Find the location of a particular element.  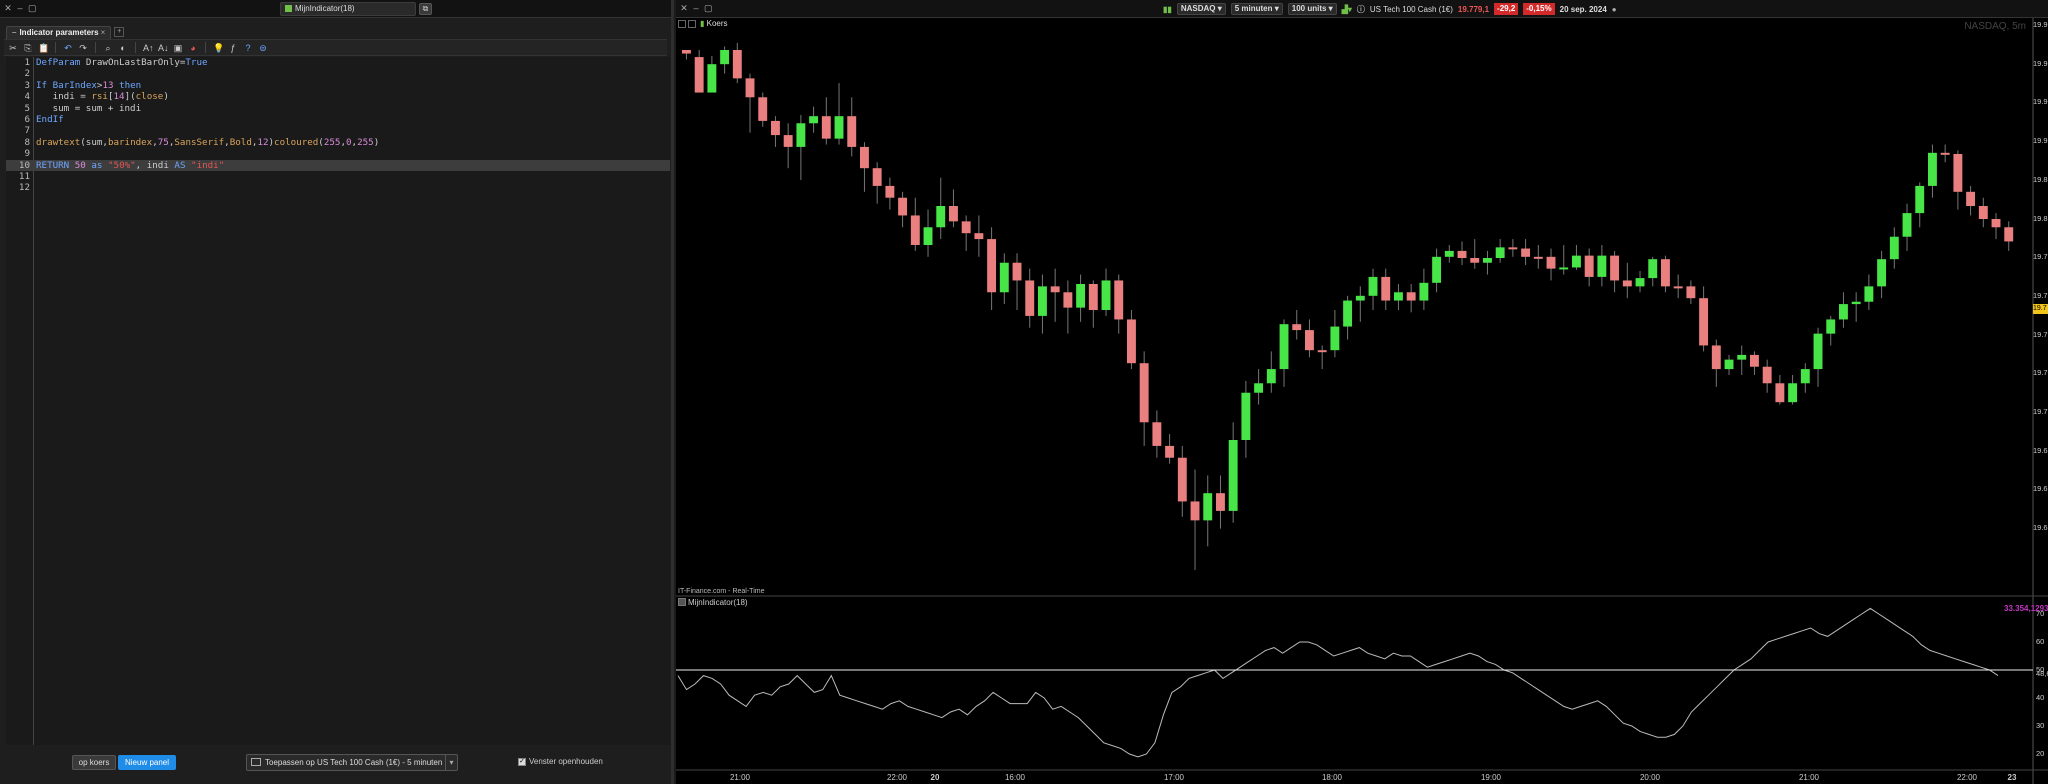

code-line: 3 If BarIndex>13 then is located at coordinates (338, 85).